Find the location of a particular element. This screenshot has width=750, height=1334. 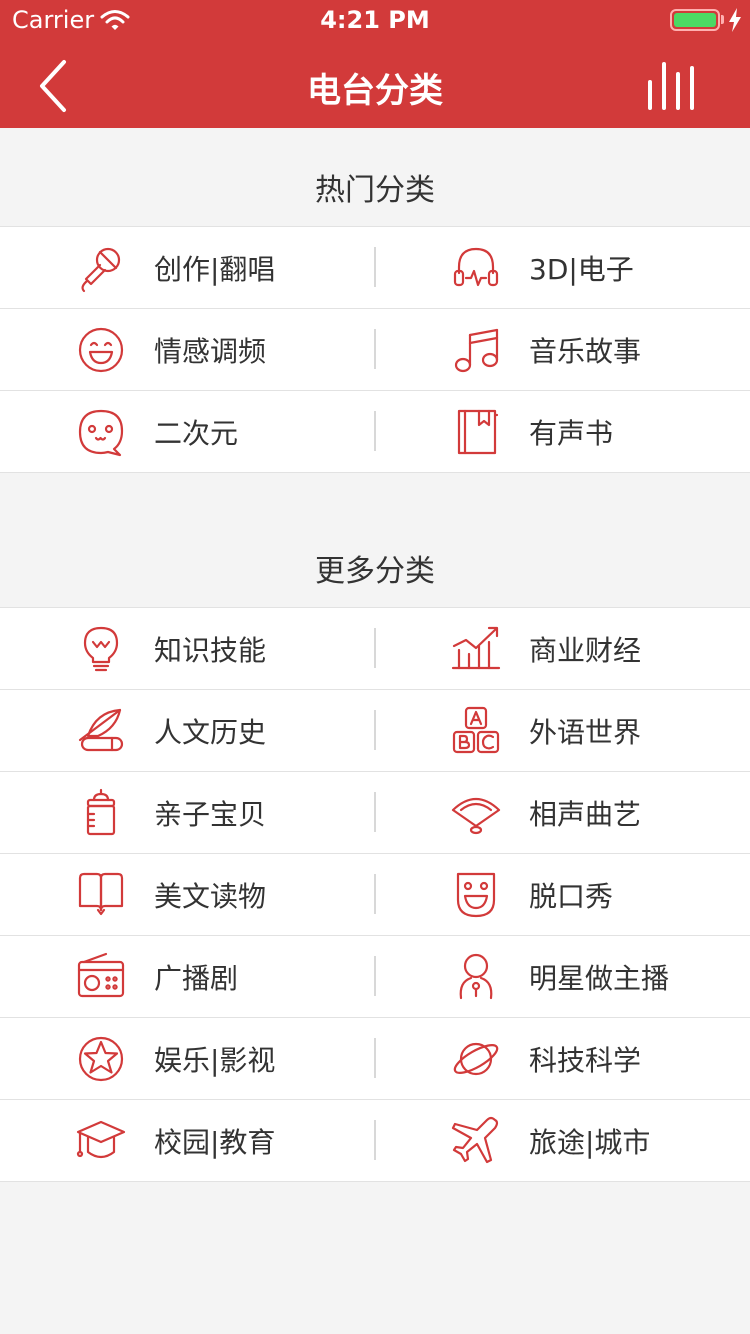

baby-bottle-icon is located at coordinates (101, 813).